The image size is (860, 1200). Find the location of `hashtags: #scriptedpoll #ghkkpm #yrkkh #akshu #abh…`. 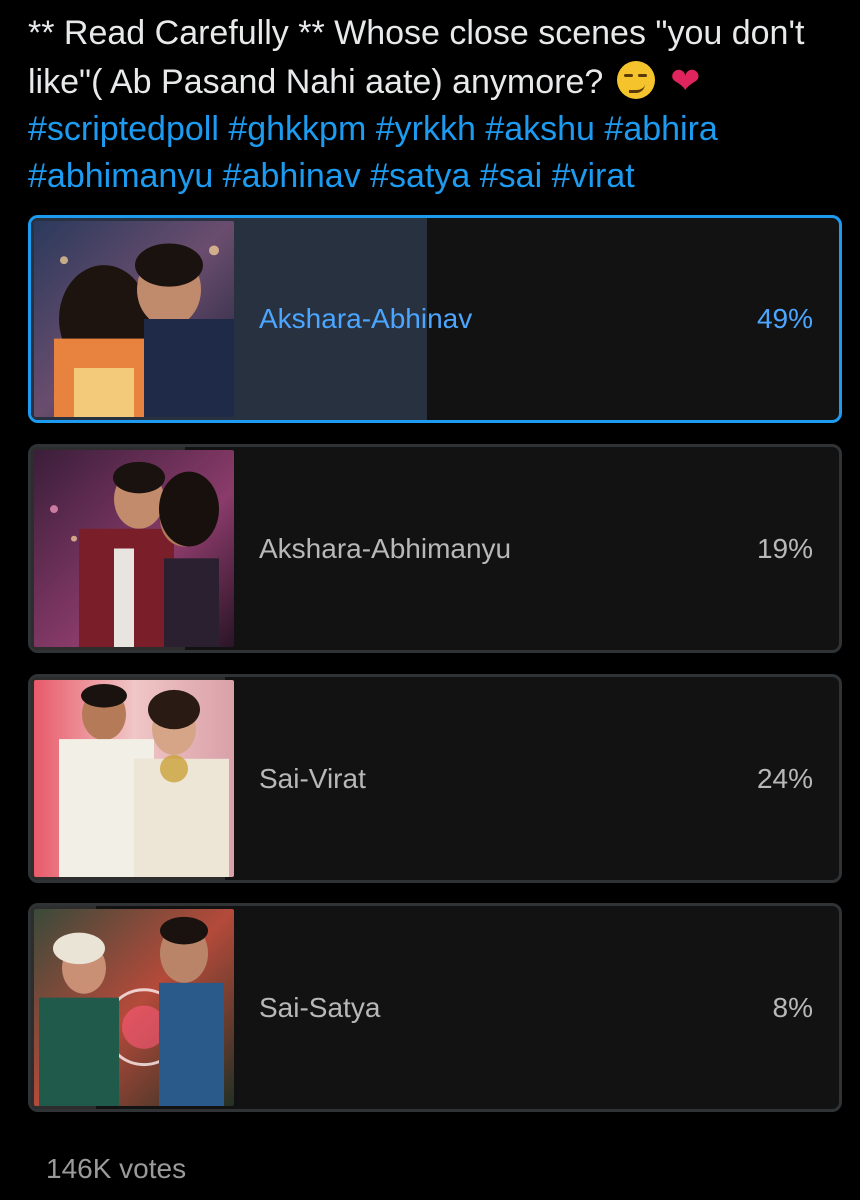

hashtags: #scriptedpoll #ghkkpm #yrkkh #akshu #abh… is located at coordinates (373, 152).